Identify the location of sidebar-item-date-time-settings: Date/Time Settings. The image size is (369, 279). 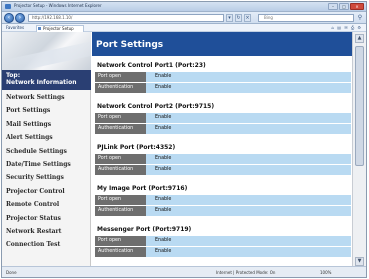
(46, 164).